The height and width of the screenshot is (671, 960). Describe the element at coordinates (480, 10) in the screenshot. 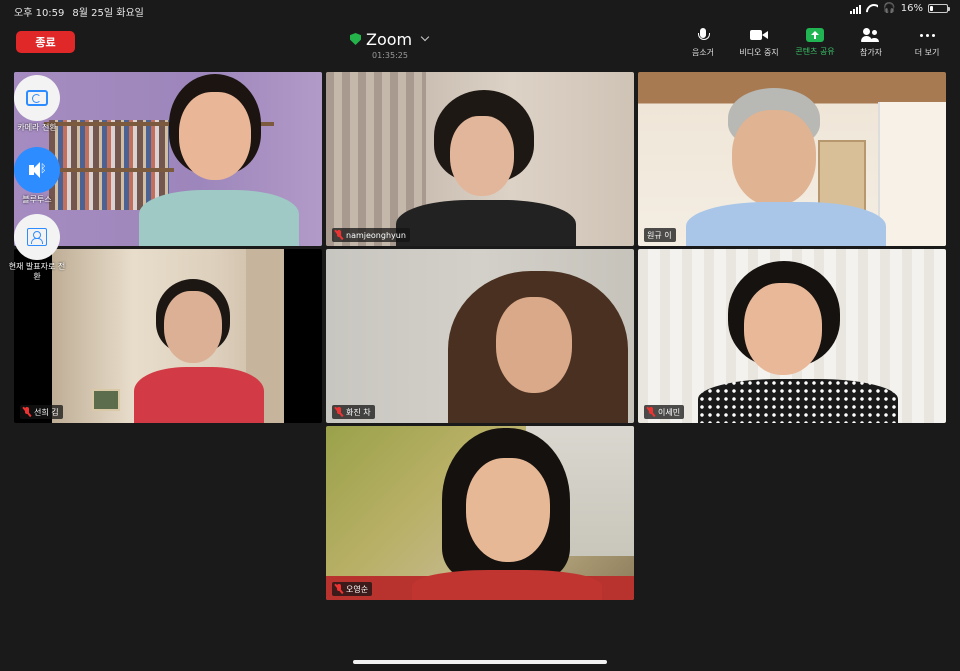

I see `status-bar: 오후 10:59 8월 25일 화요일 🎧 16%` at that location.